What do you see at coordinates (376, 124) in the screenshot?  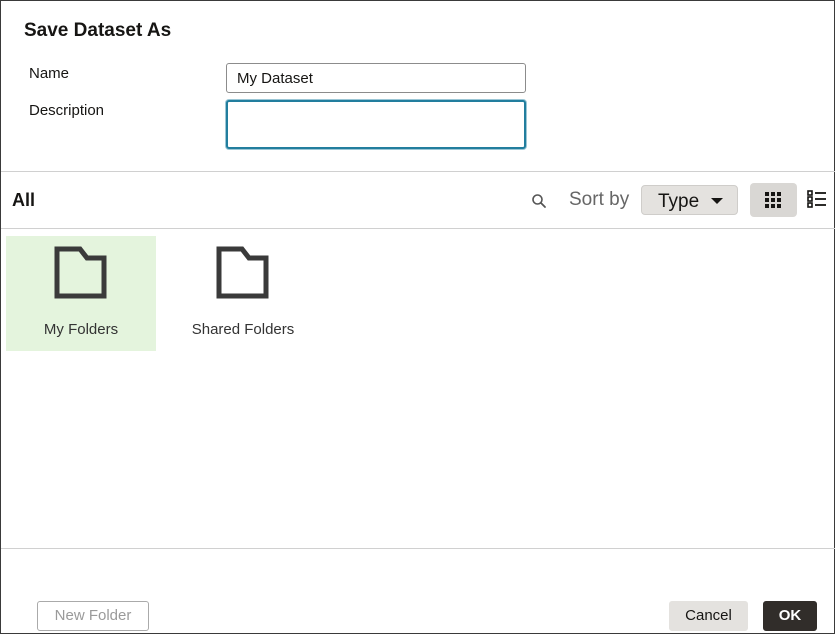 I see `description-input` at bounding box center [376, 124].